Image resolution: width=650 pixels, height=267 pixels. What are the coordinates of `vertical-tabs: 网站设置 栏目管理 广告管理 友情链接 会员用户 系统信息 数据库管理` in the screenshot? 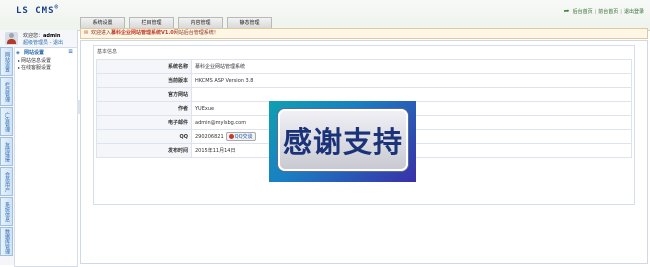 It's located at (6, 152).